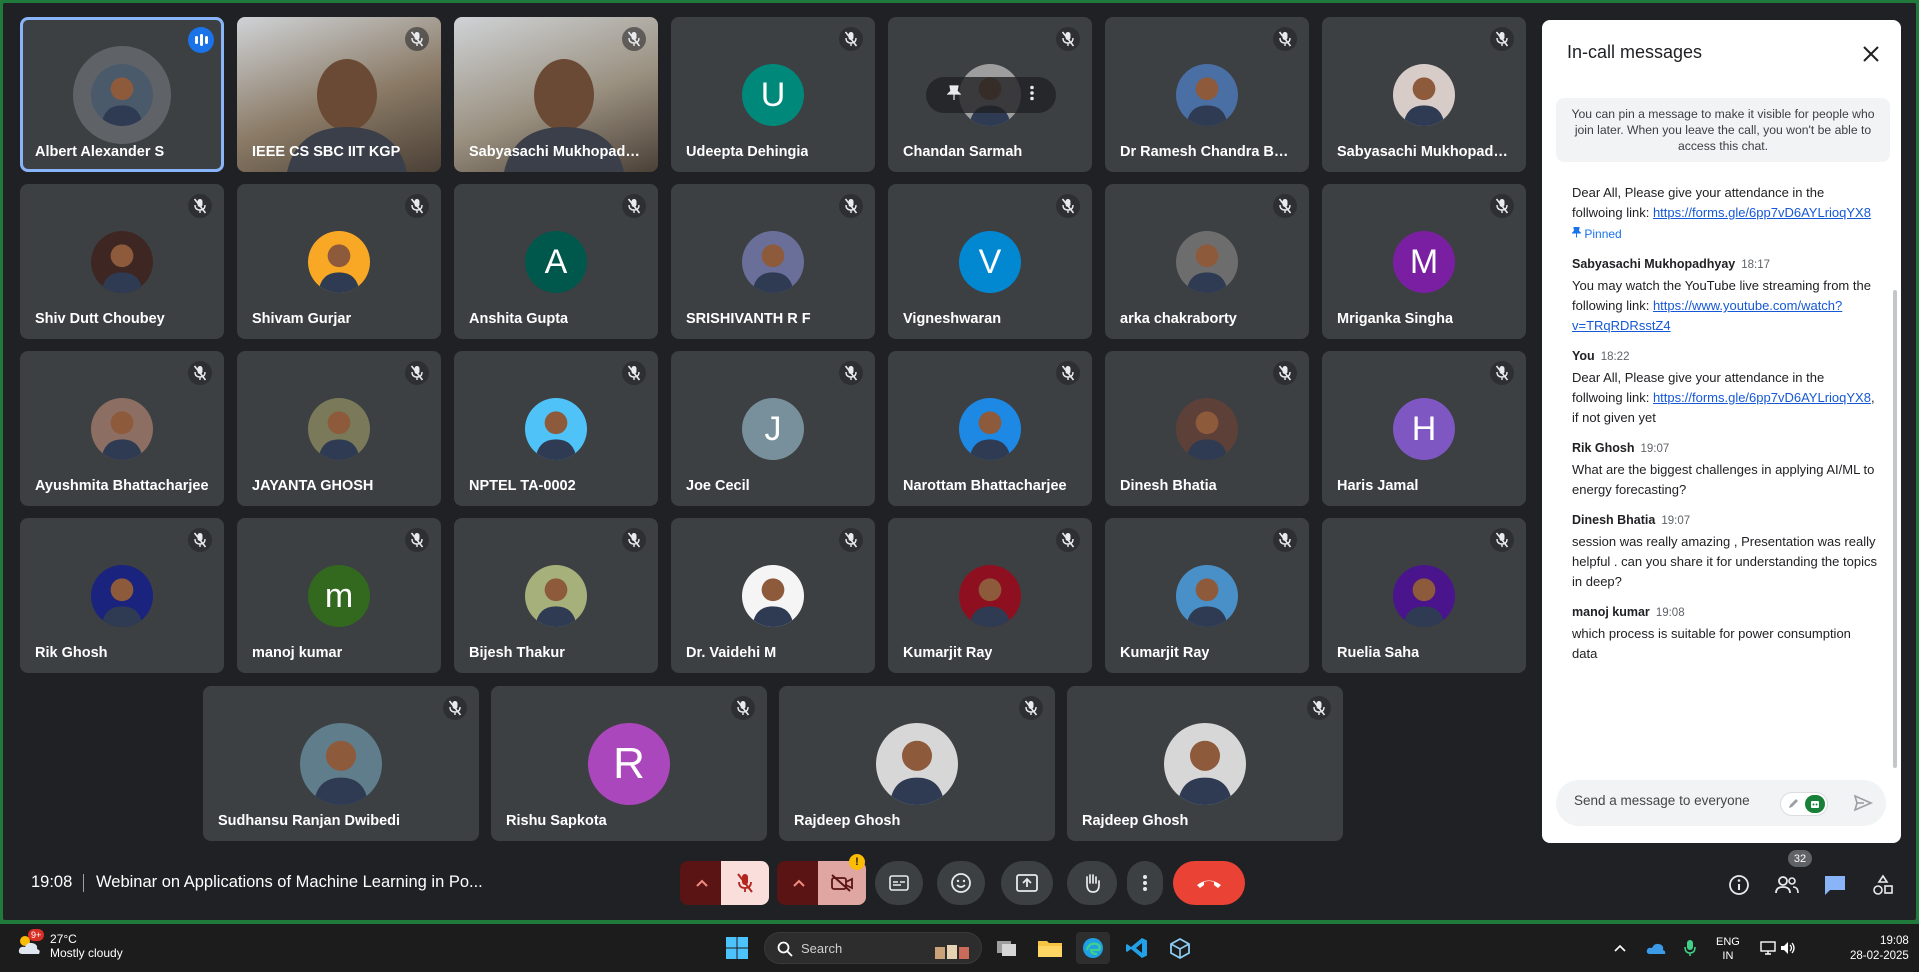  Describe the element at coordinates (517, 653) in the screenshot. I see `participant-name: Bijesh Thakur` at that location.